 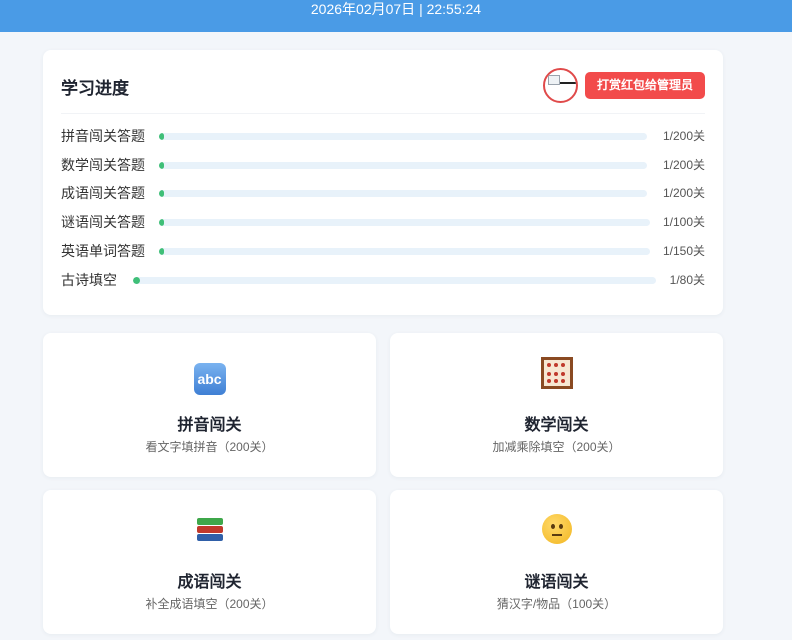 What do you see at coordinates (103, 165) in the screenshot?
I see `progress-row-label: 数学闯关答题` at bounding box center [103, 165].